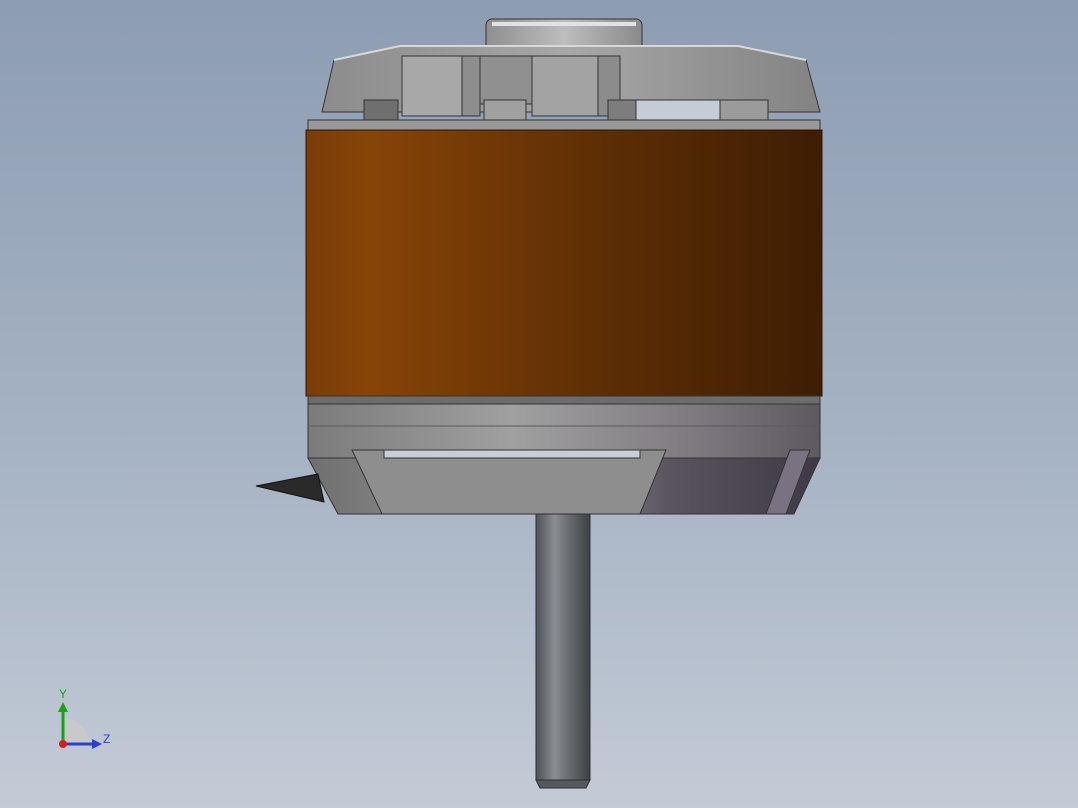  I want to click on triad-y-label: Y, so click(63, 694).